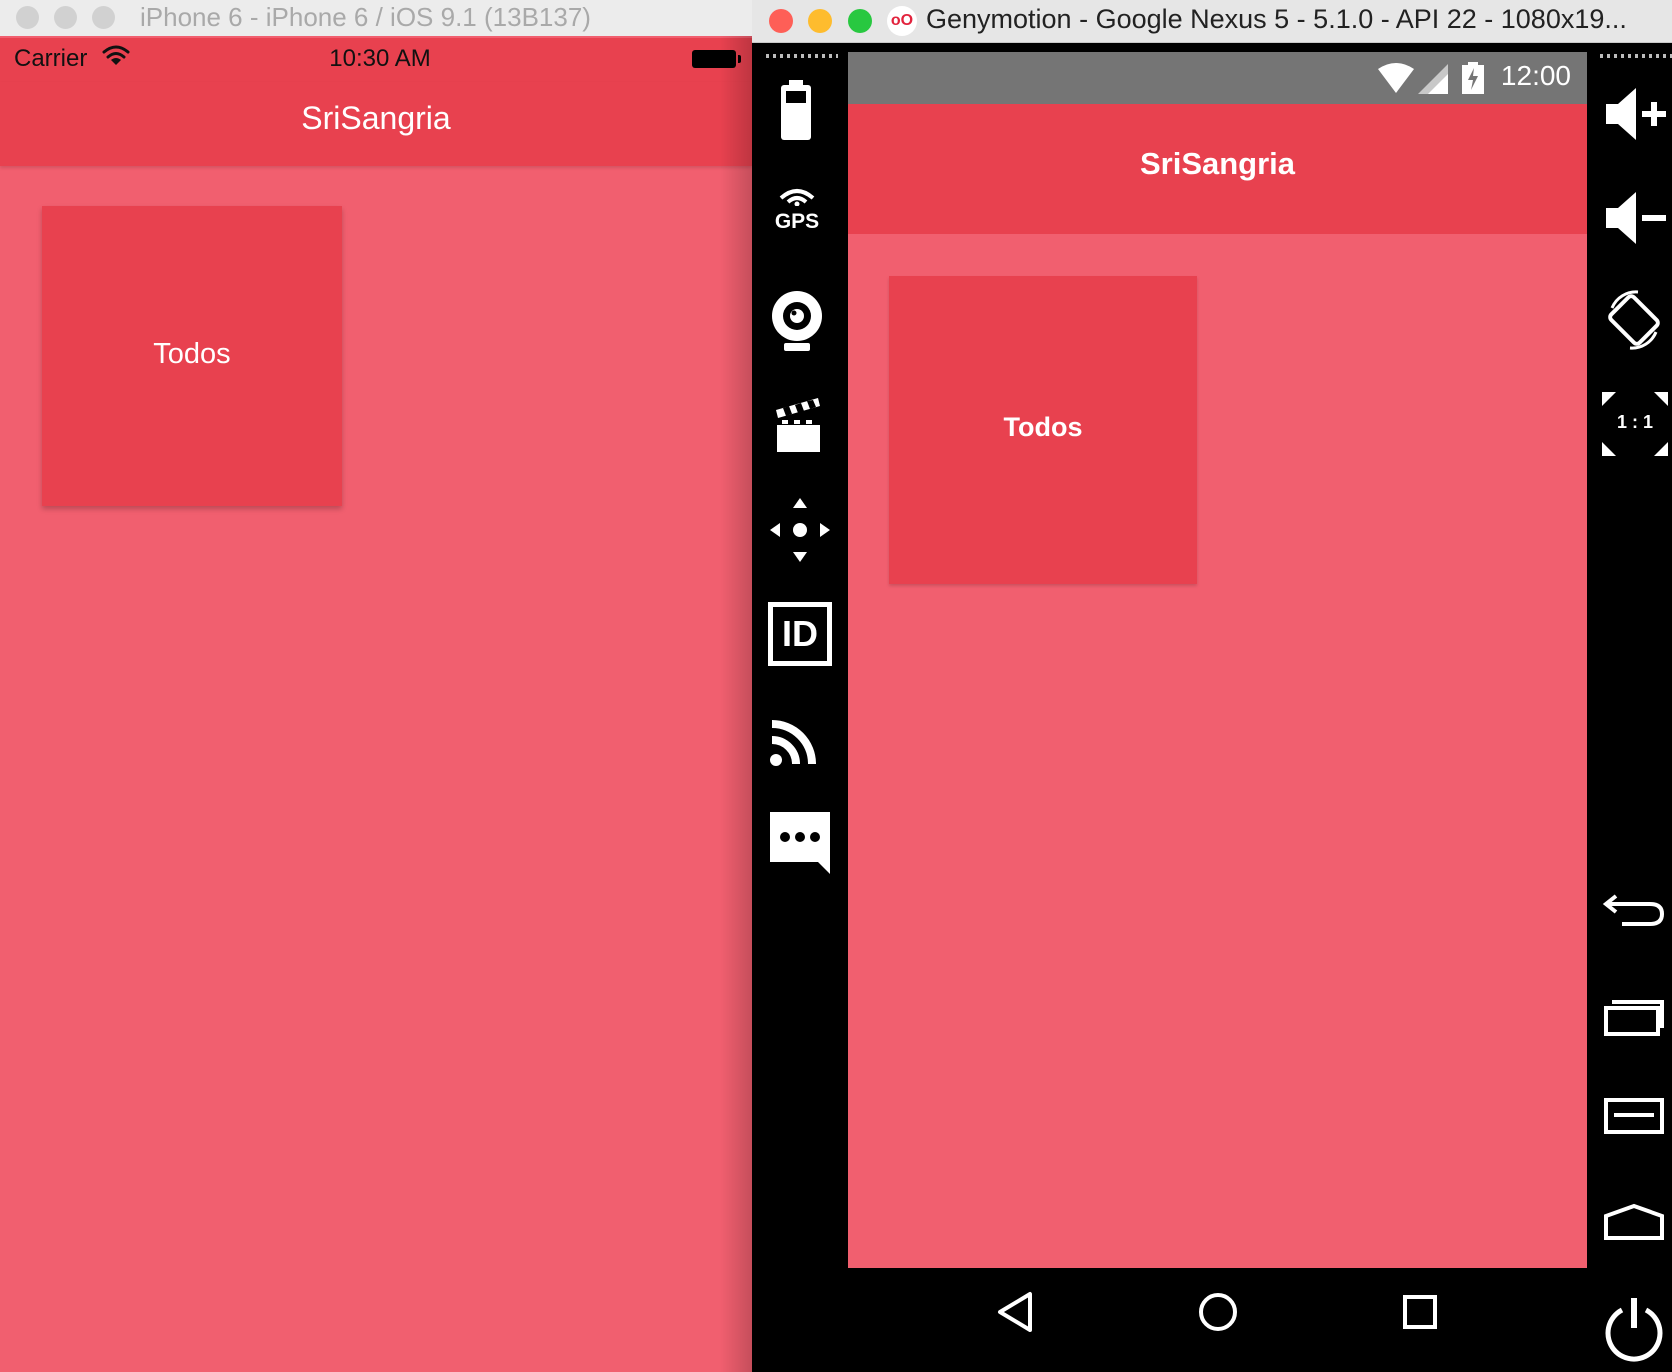  What do you see at coordinates (800, 842) in the screenshot?
I see `sms-icon` at bounding box center [800, 842].